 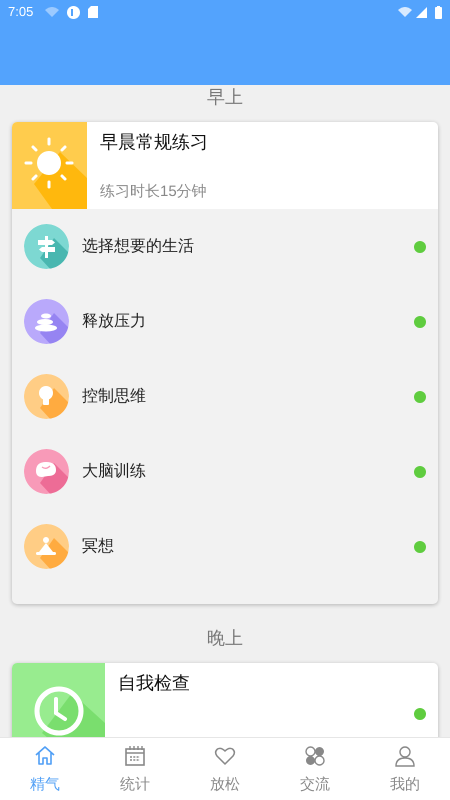 What do you see at coordinates (225, 396) in the screenshot?
I see `exercise-row: 控制思维` at bounding box center [225, 396].